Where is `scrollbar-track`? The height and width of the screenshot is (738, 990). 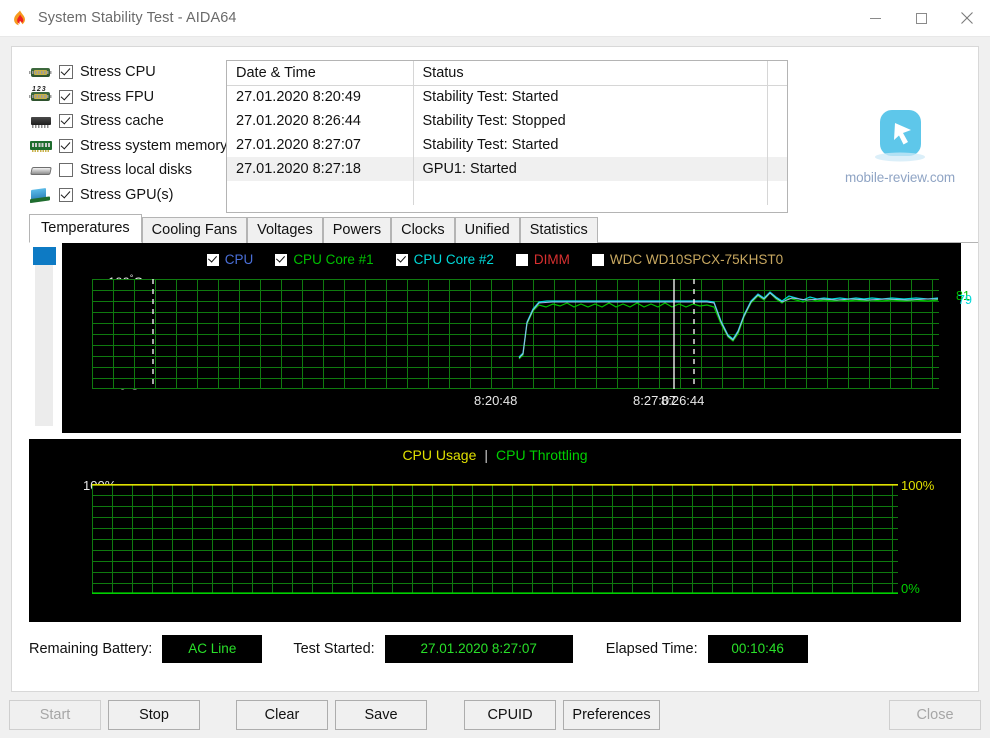 scrollbar-track is located at coordinates (44, 338).